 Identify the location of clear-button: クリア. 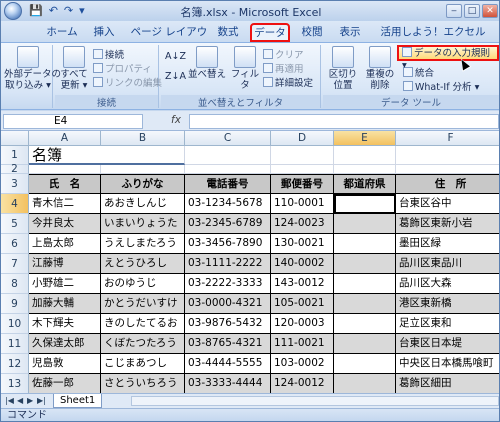
(283, 55).